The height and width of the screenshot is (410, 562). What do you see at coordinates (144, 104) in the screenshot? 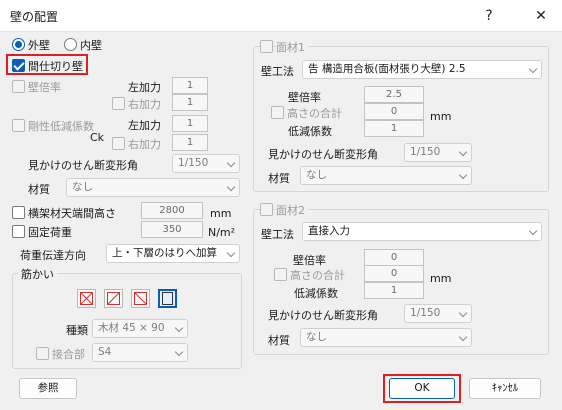
I see `right-force-label: 右加力` at bounding box center [144, 104].